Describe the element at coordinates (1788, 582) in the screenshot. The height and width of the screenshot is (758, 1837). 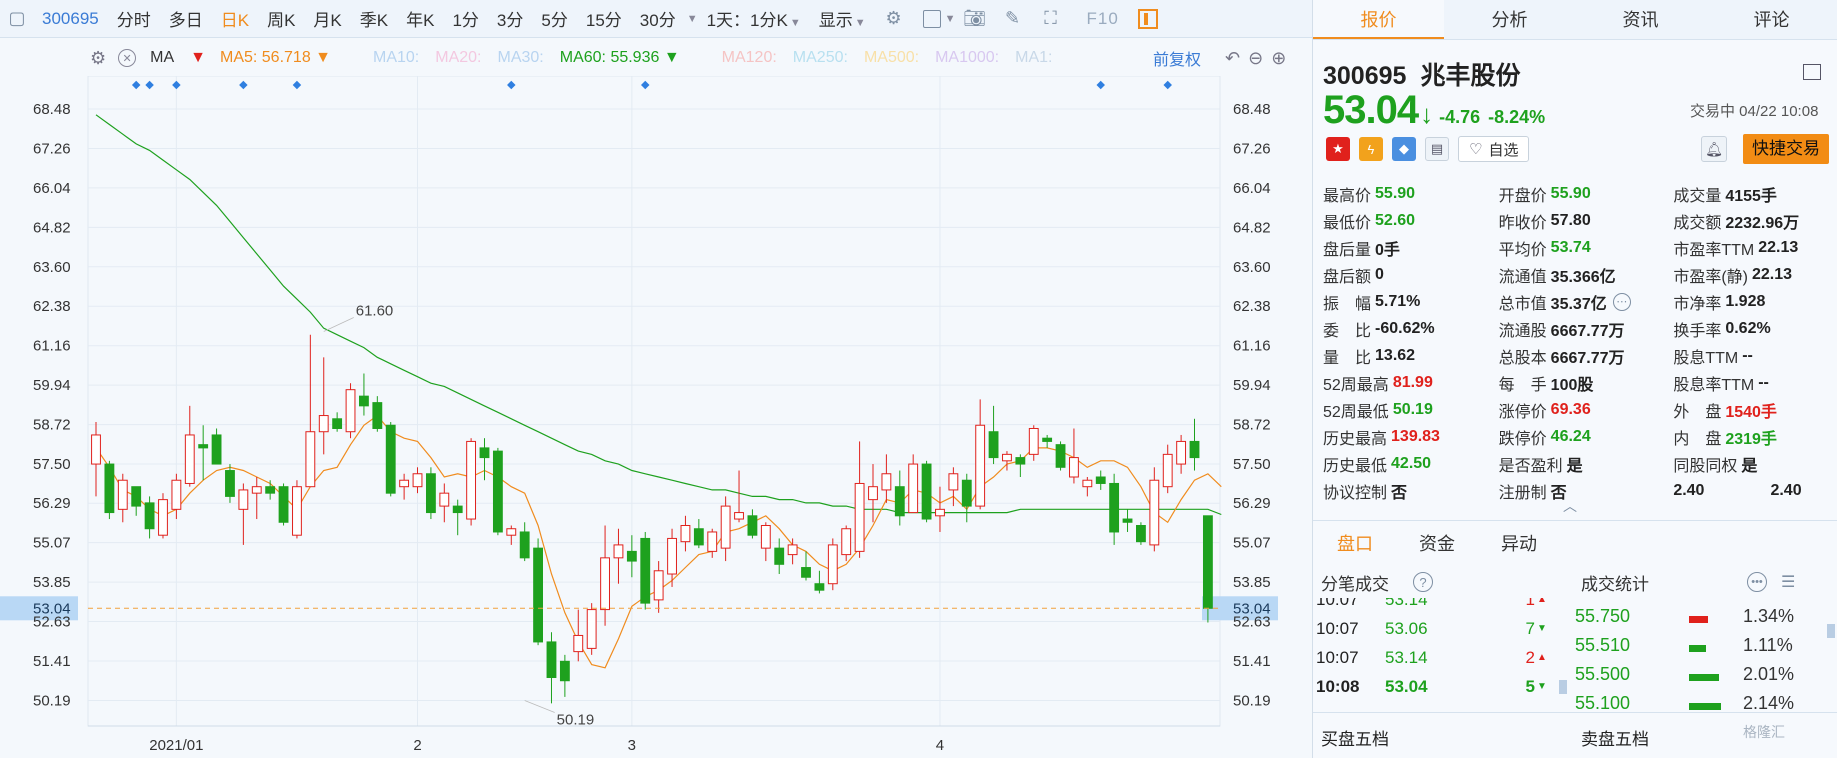
I see `list-icon: ☰` at that location.